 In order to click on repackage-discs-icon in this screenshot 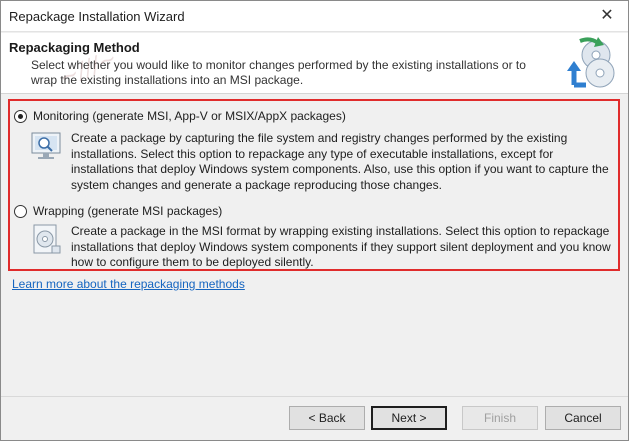, I will do `click(591, 62)`.